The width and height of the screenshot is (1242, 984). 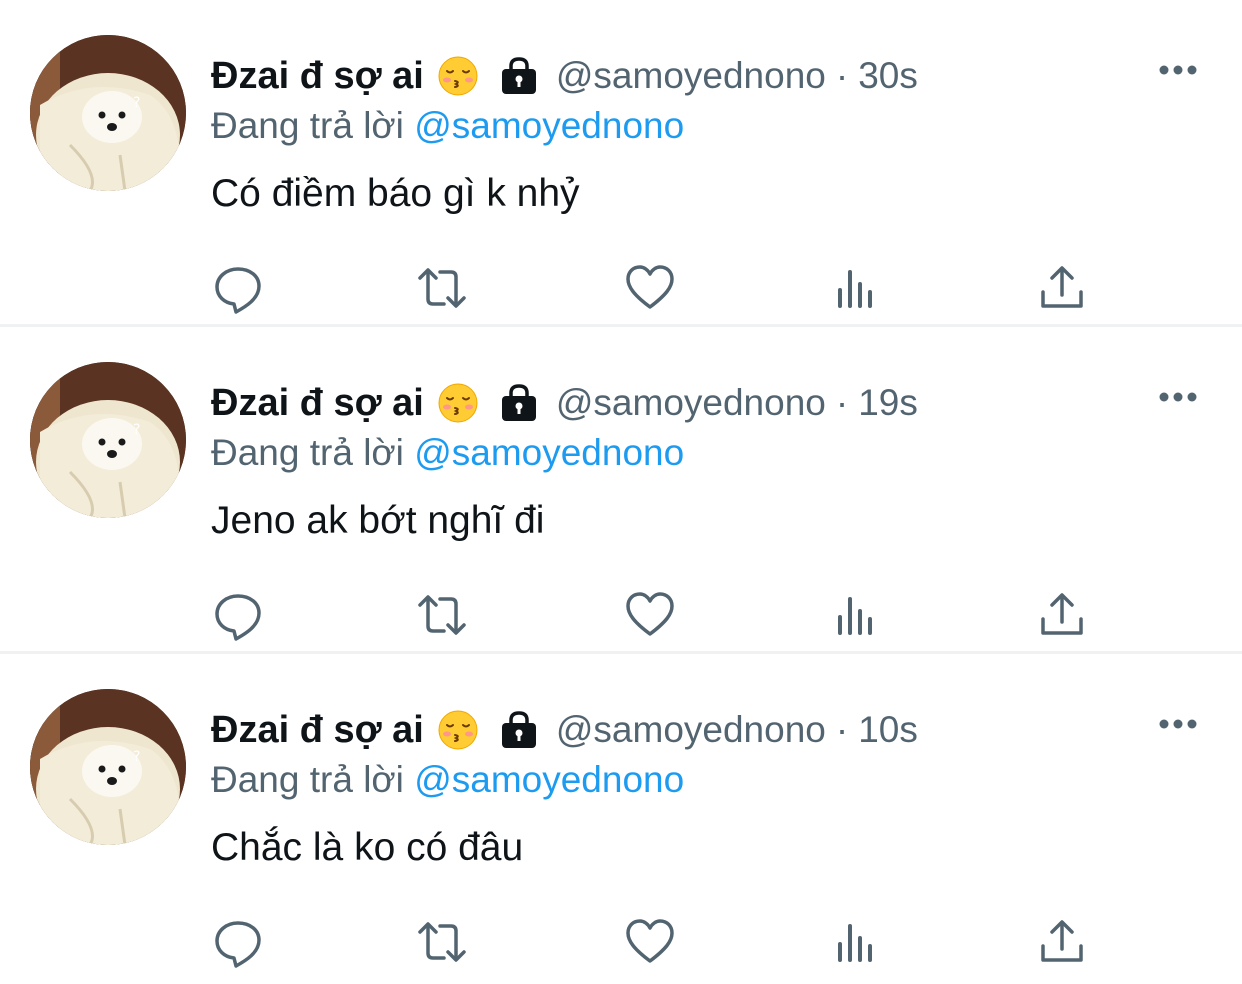 I want to click on timestamp: 10s, so click(x=888, y=730).